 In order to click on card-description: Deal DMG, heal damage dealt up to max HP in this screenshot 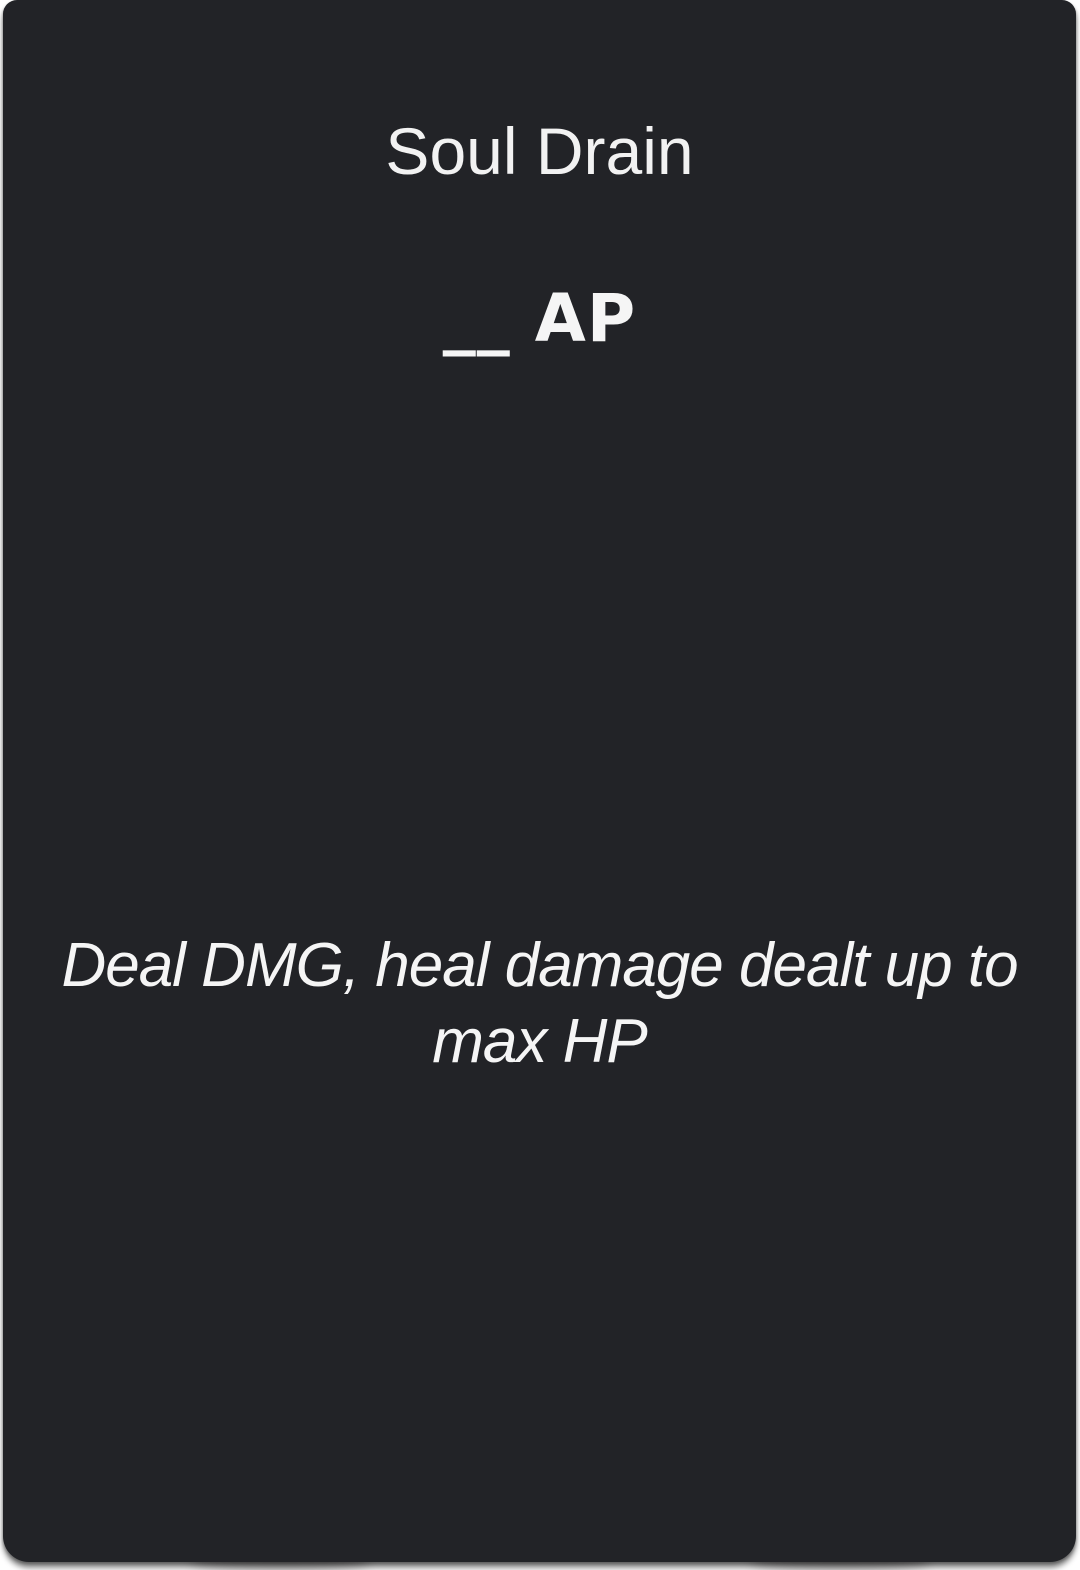, I will do `click(539, 1003)`.